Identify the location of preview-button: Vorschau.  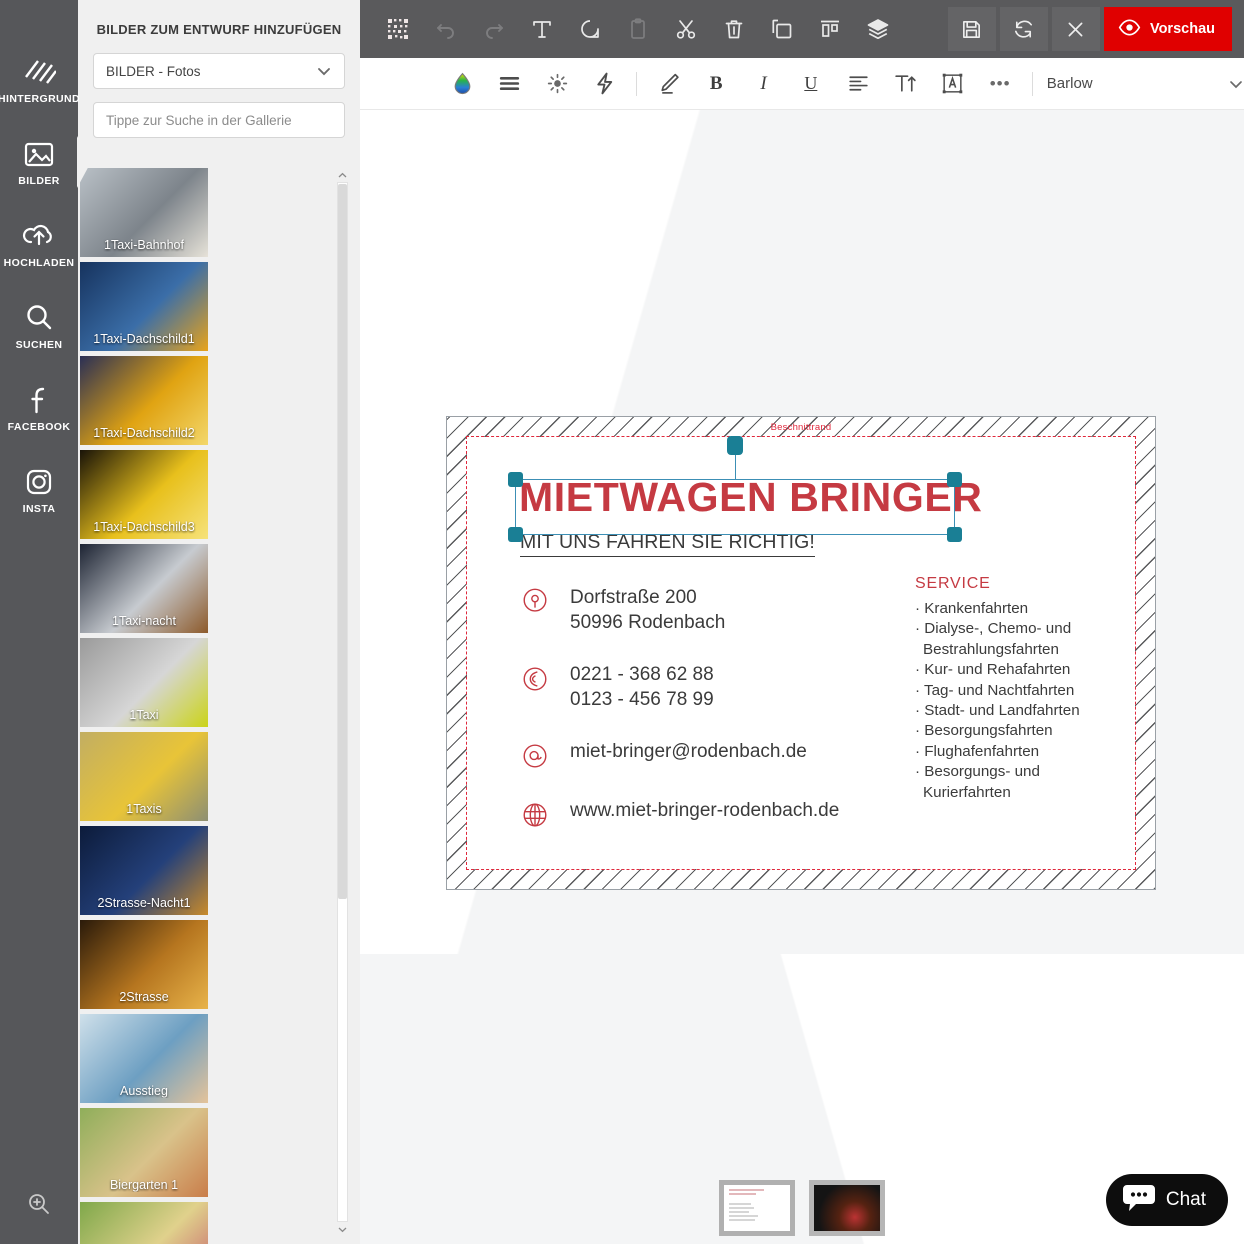
(1167, 29).